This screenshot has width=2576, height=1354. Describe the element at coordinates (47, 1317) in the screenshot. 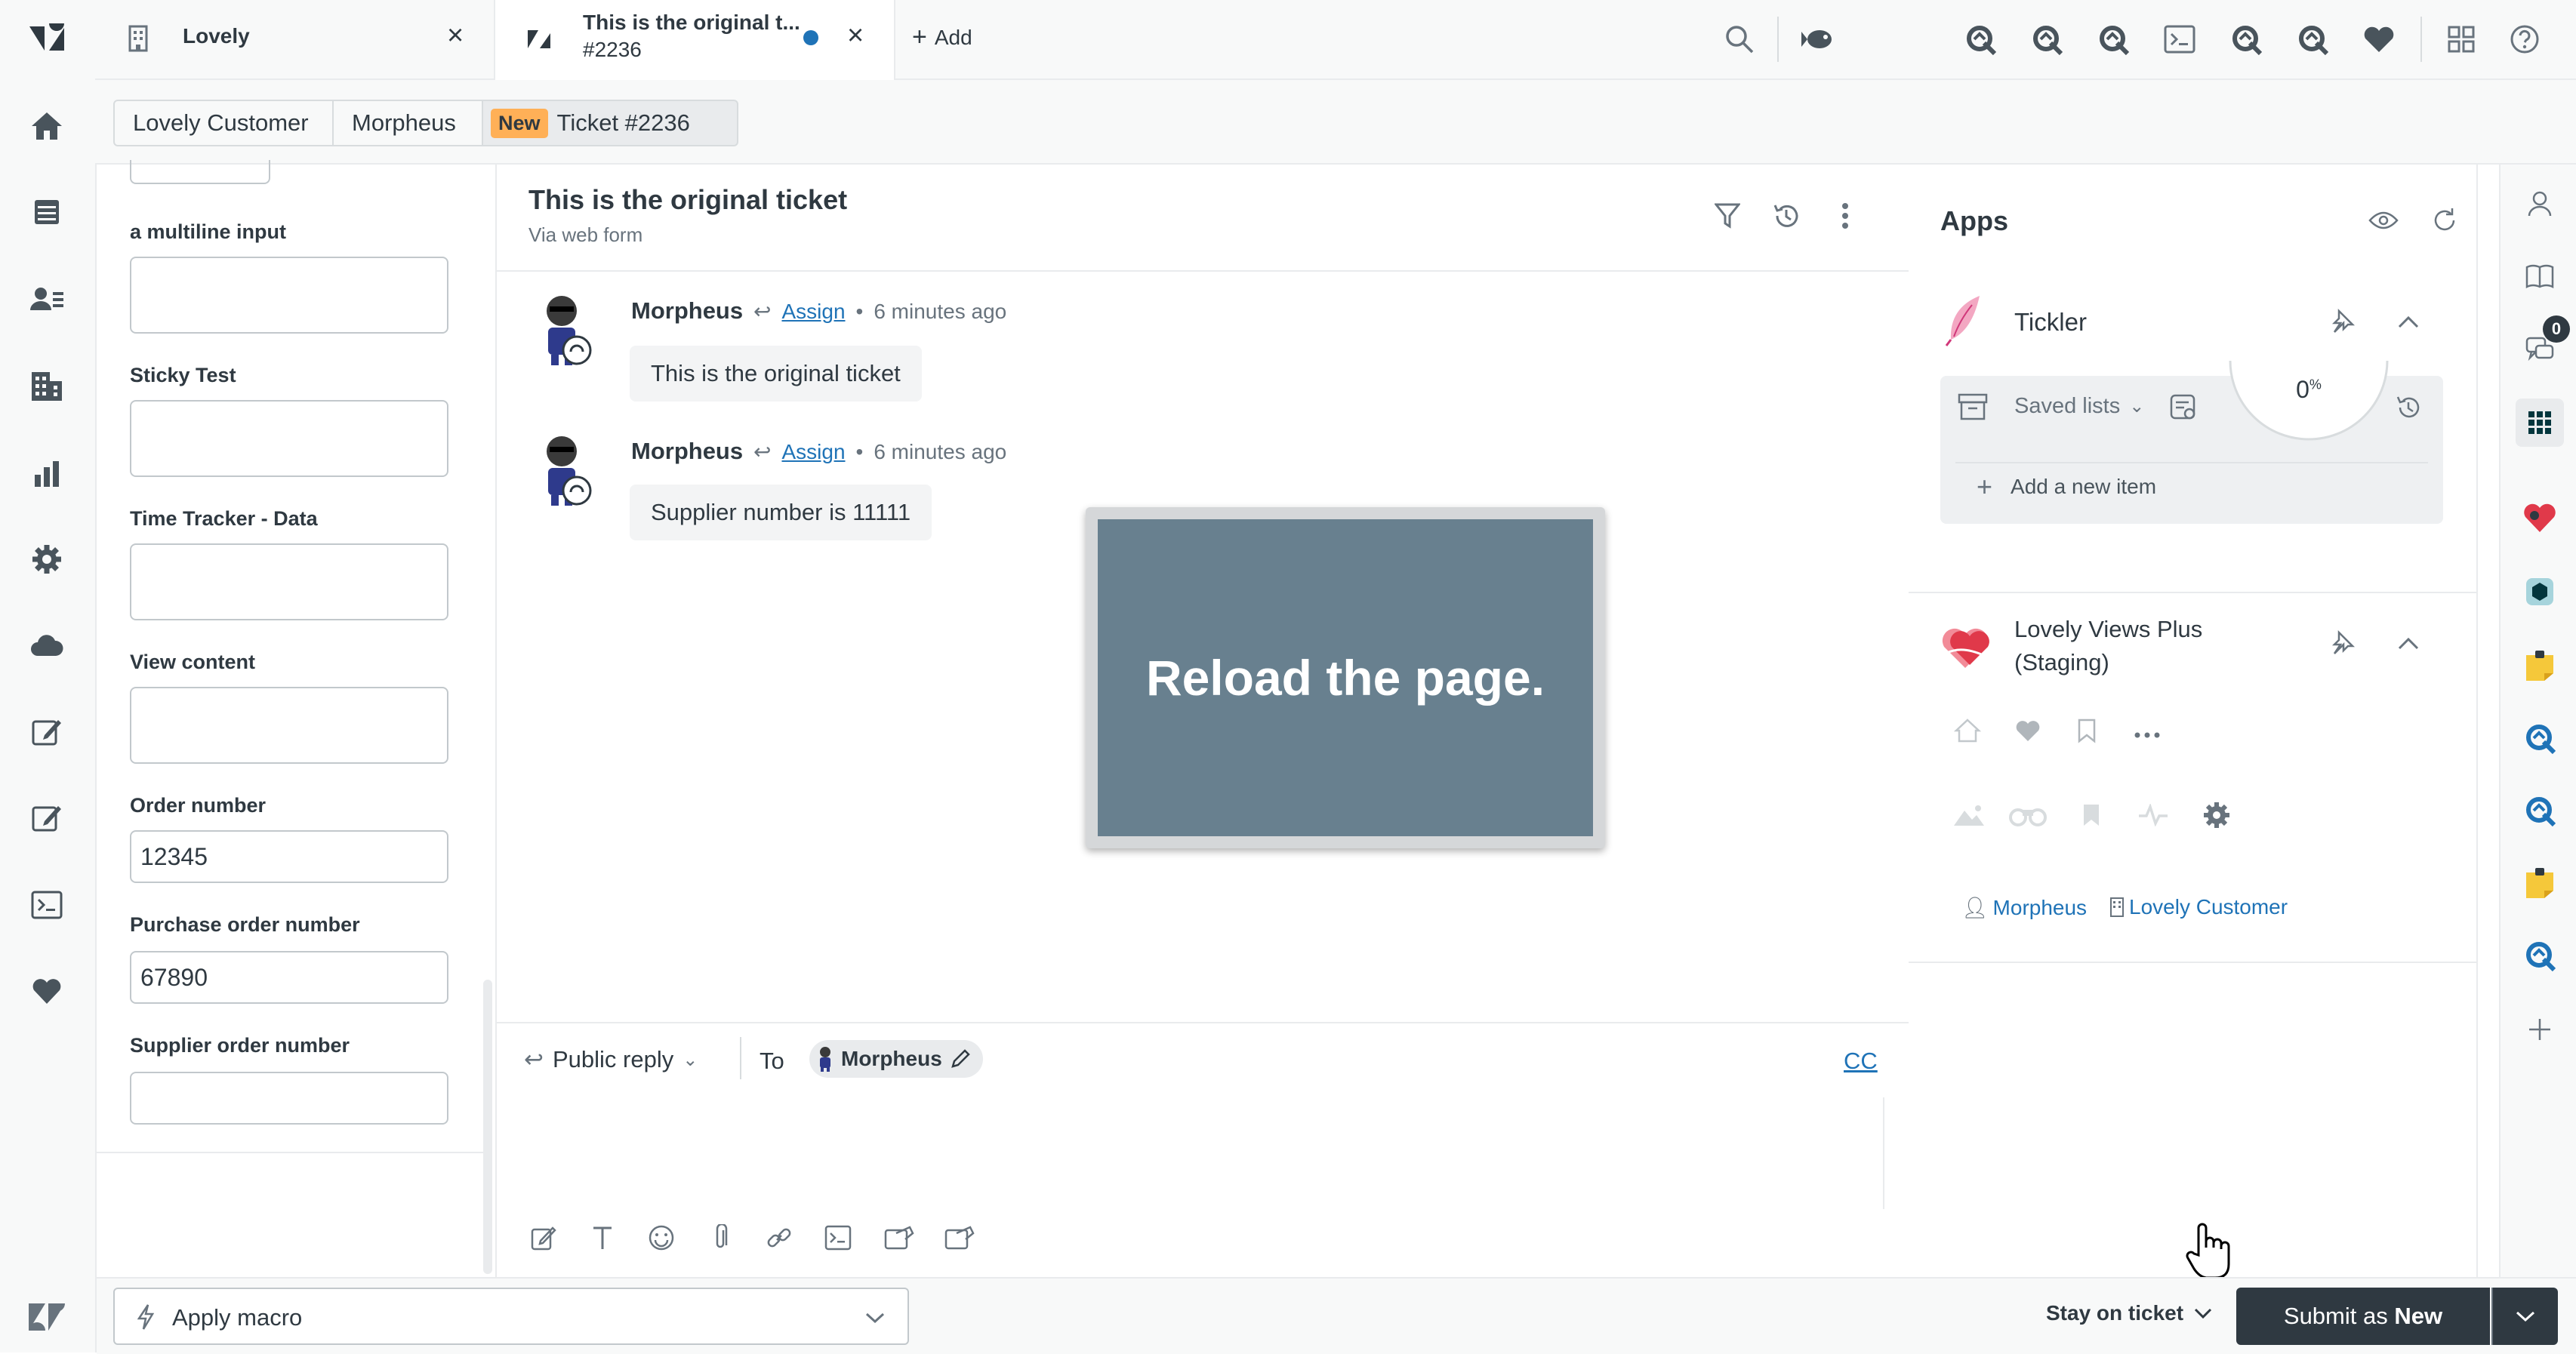

I see `zendesk-product-logo-icon` at that location.